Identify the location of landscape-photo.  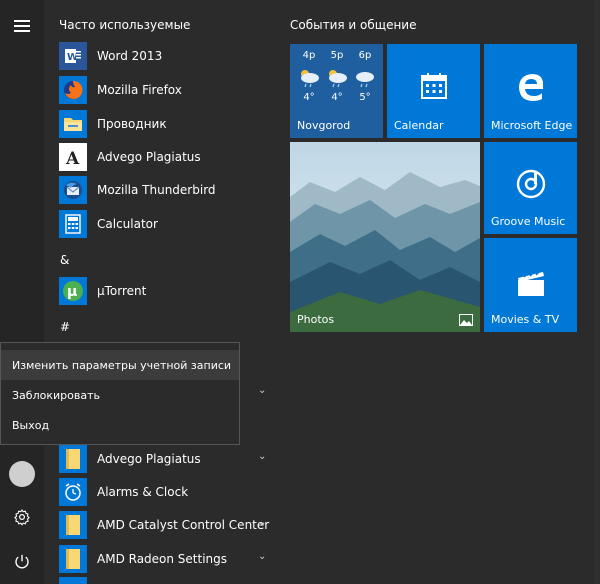
(385, 237).